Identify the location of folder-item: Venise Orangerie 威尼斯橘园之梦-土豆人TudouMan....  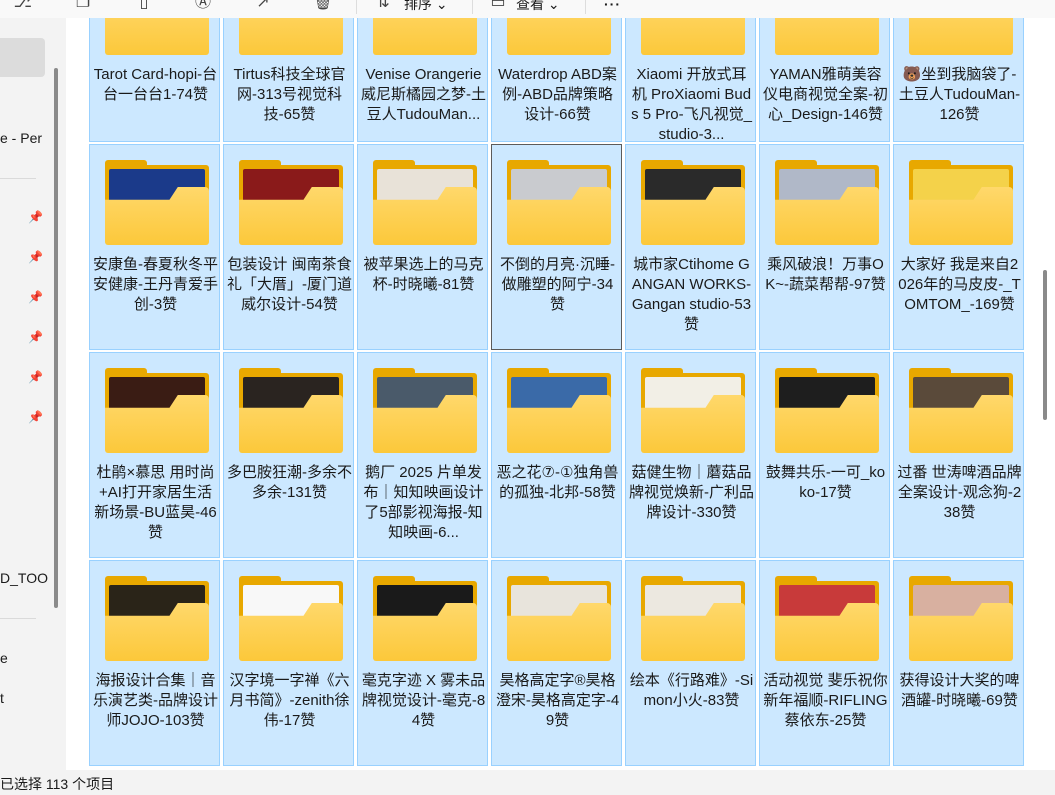
(422, 80).